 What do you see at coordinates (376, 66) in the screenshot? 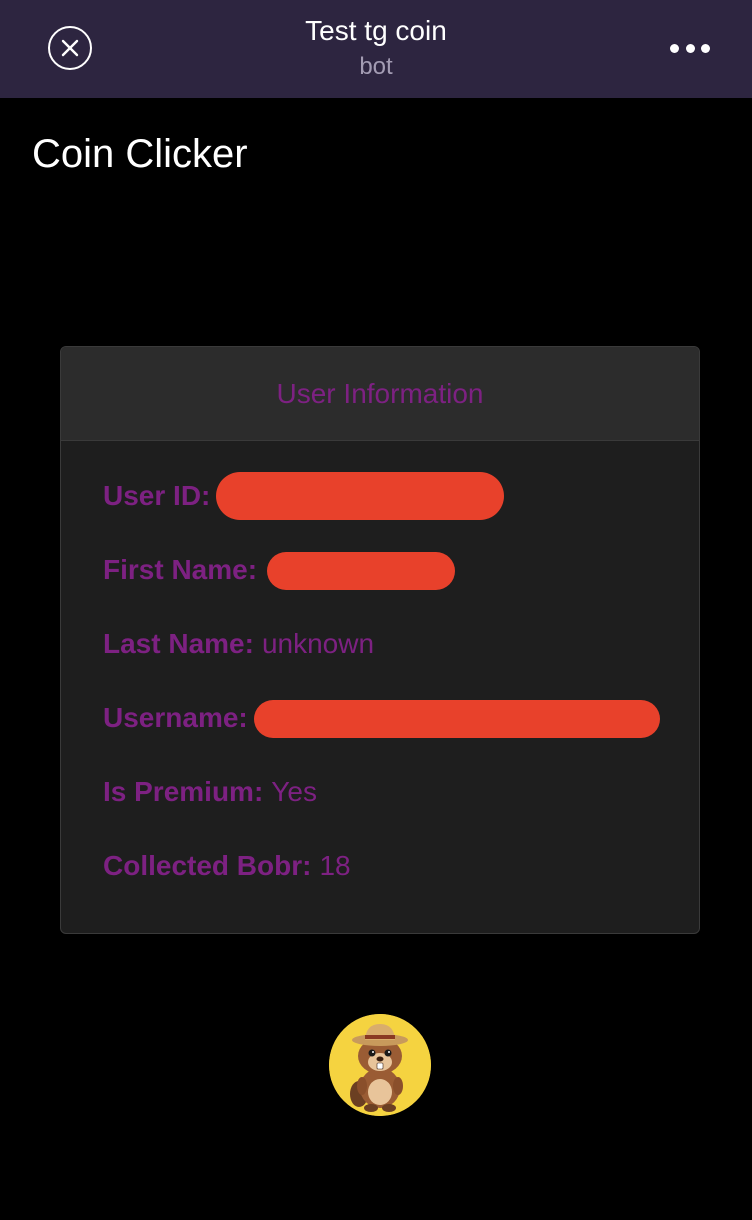
I see `app-subtitle: bot` at bounding box center [376, 66].